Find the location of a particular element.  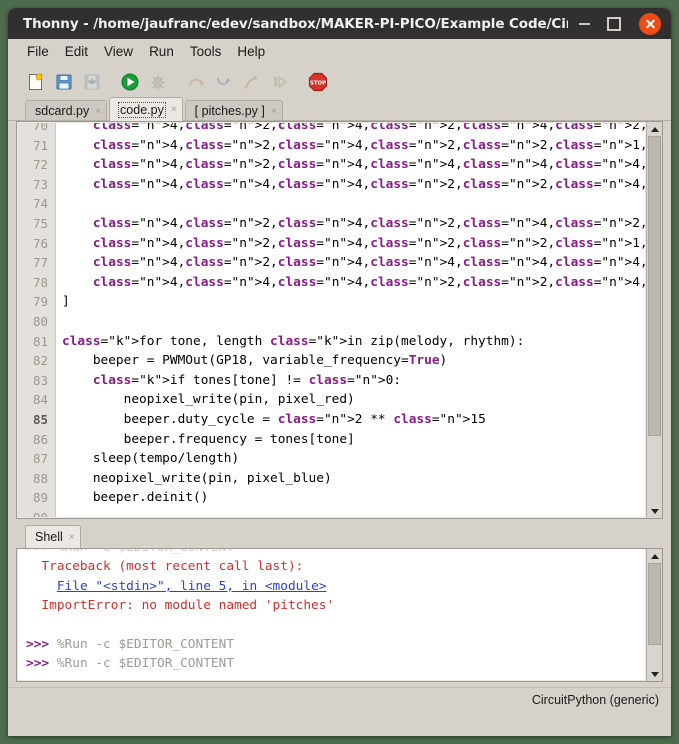

save-file-icon is located at coordinates (92, 81).